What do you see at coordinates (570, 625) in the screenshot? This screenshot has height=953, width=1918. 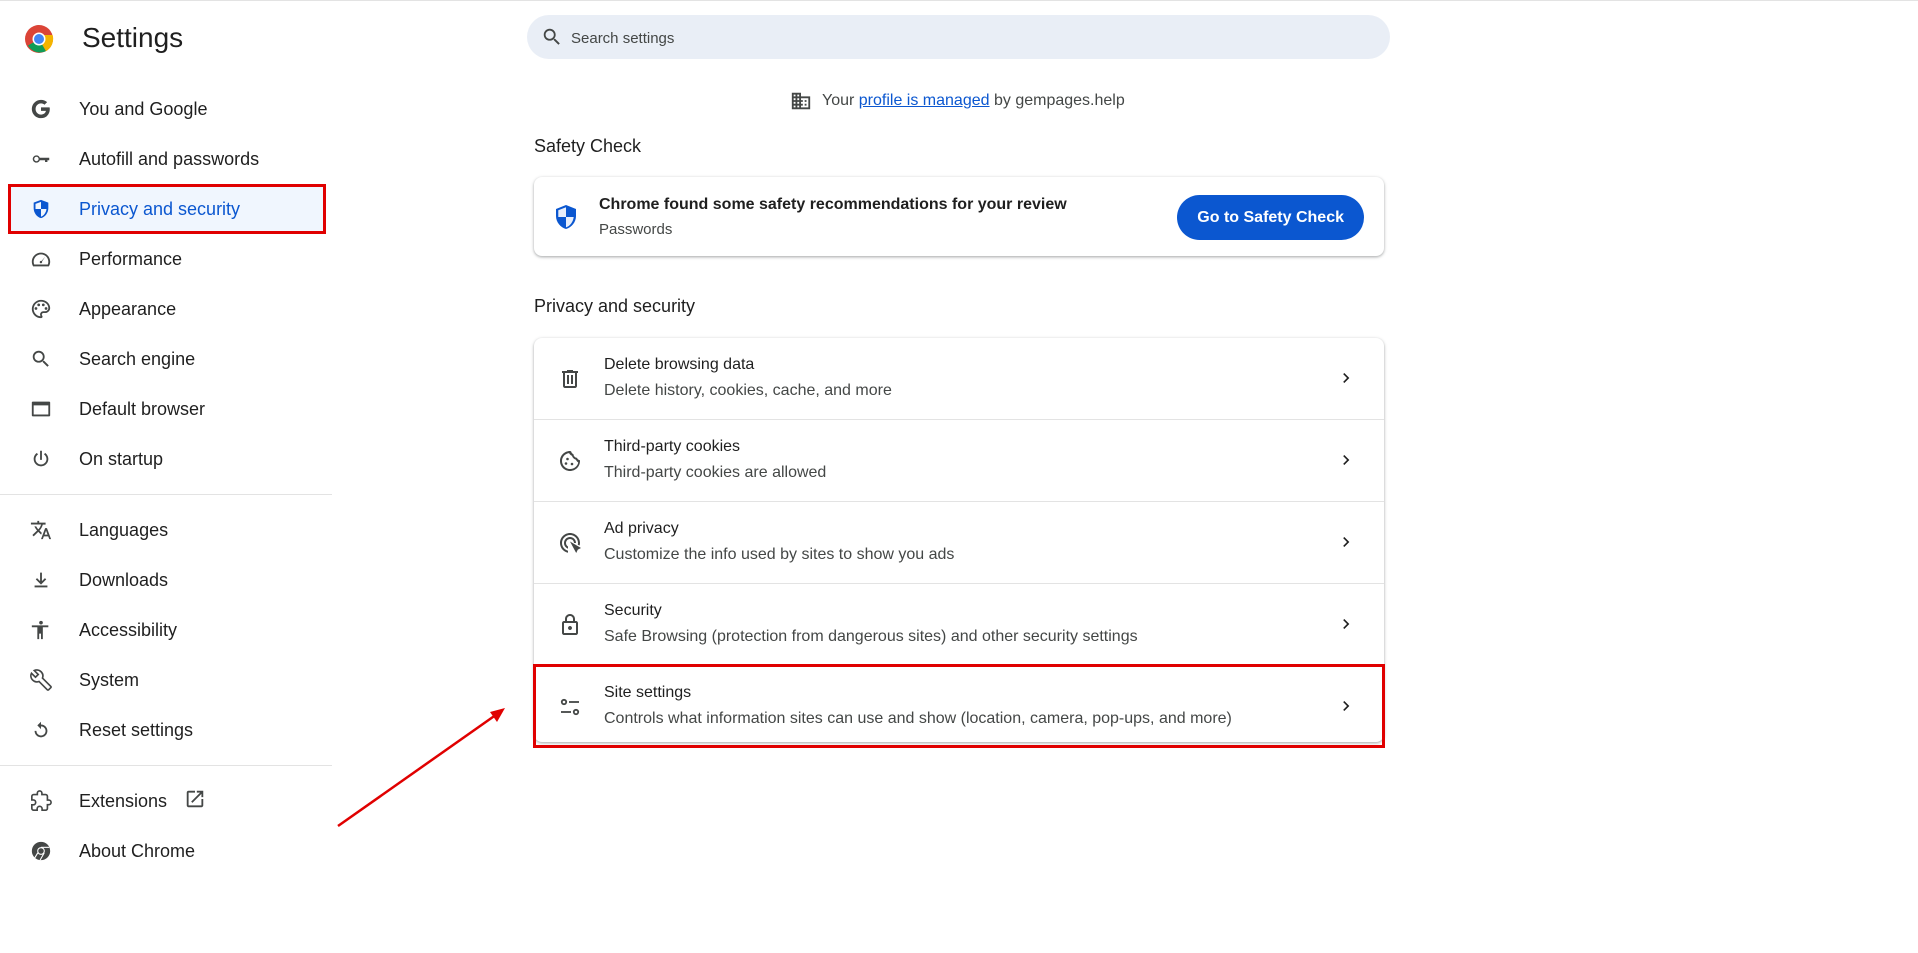 I see `lock-icon` at bounding box center [570, 625].